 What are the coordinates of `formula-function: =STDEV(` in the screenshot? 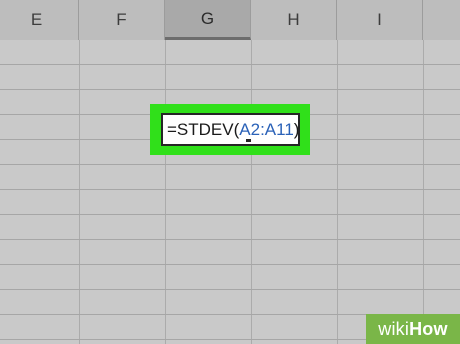 It's located at (203, 129).